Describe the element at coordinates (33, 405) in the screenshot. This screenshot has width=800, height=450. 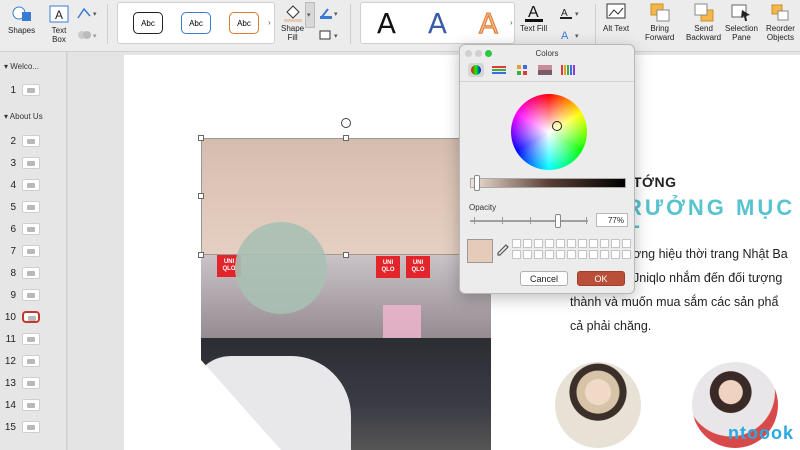
I see `slide-thumb-14: 14` at that location.